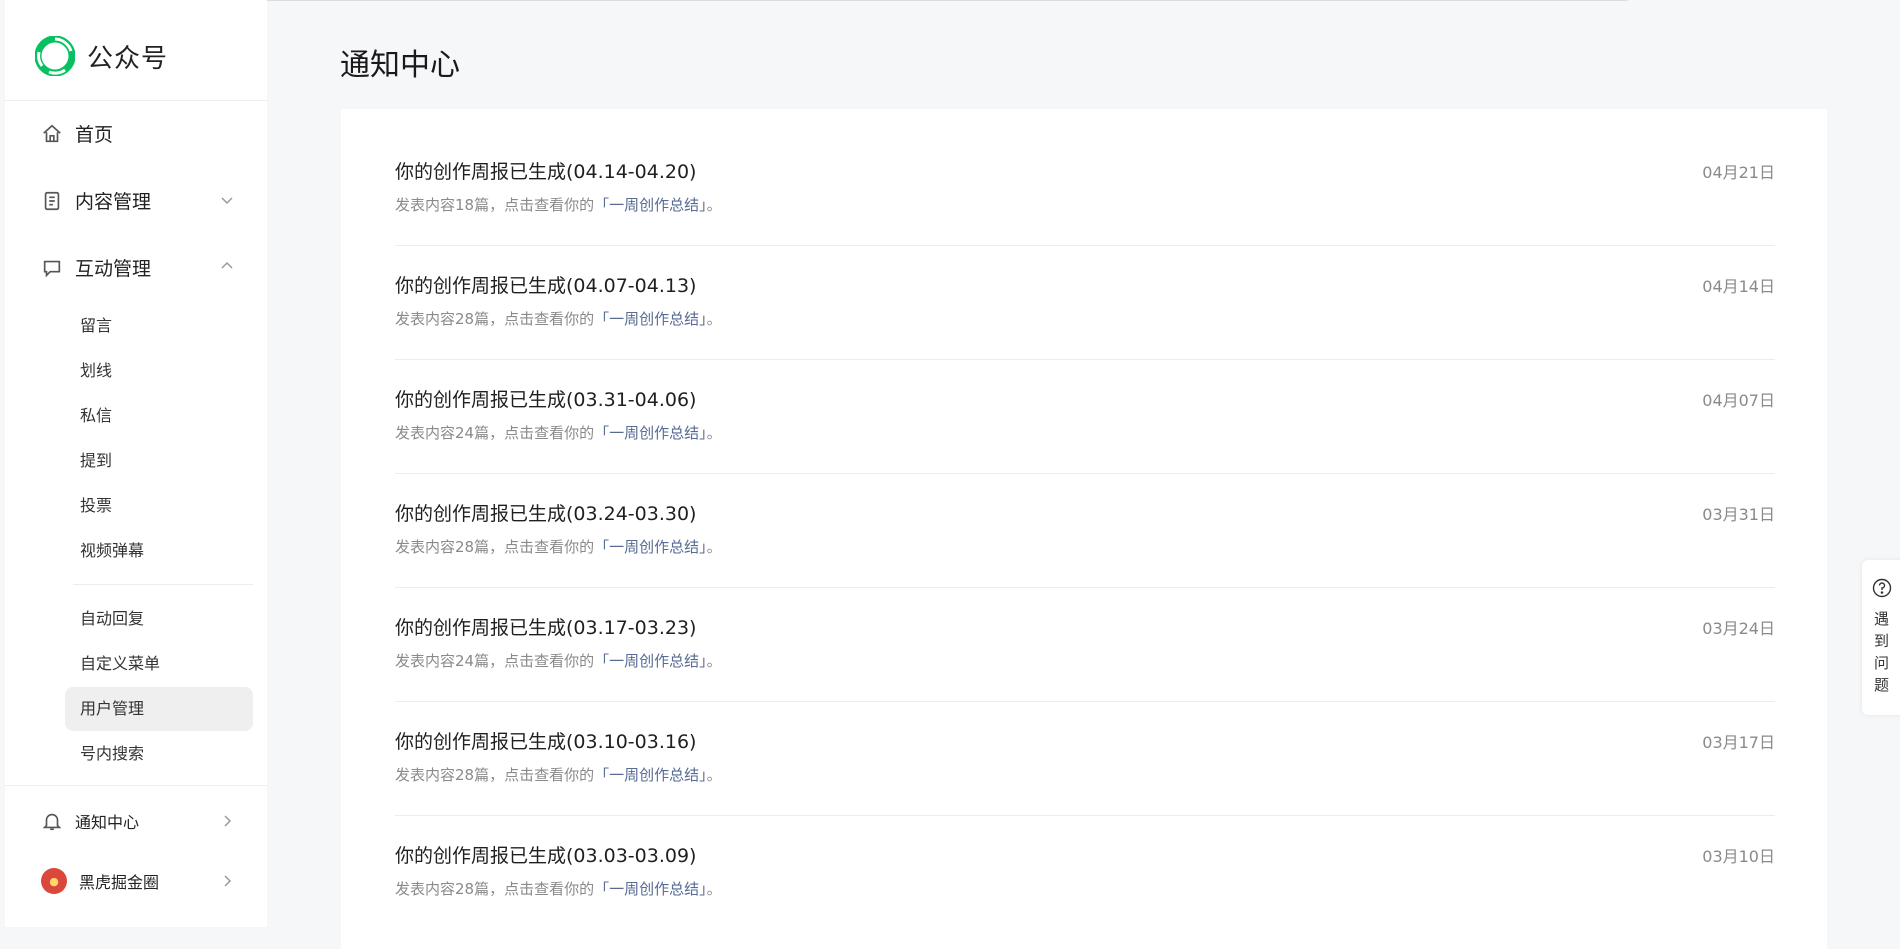 The height and width of the screenshot is (949, 1900). I want to click on sub-item-highlights: 划线, so click(159, 371).